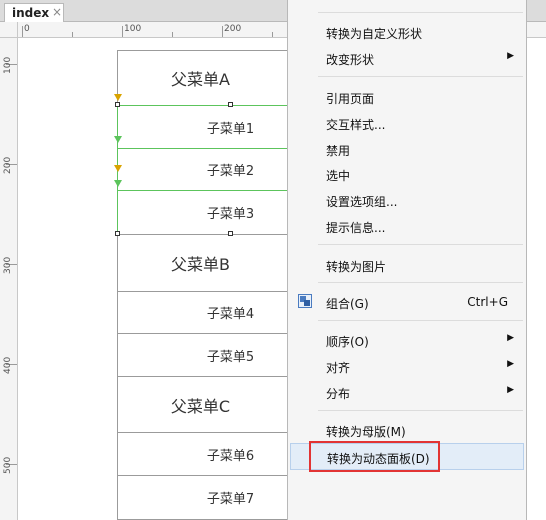 This screenshot has width=546, height=520. I want to click on menu-item-label: 转换为母版(M), so click(366, 432).